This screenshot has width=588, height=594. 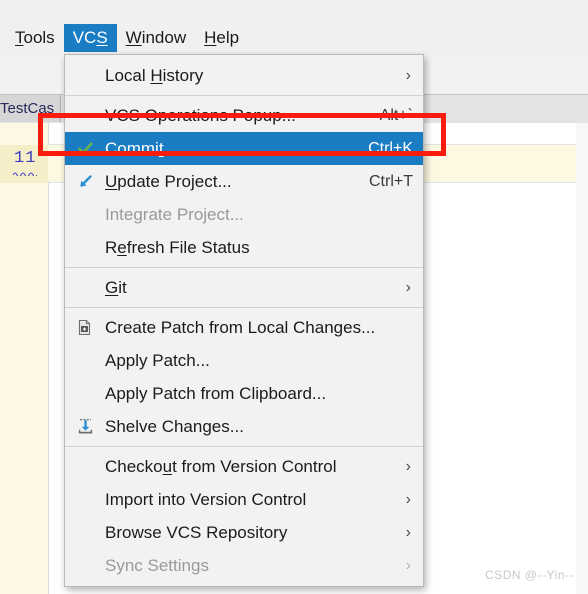 I want to click on menu-item-label: Browse VCS Repository, so click(x=196, y=532).